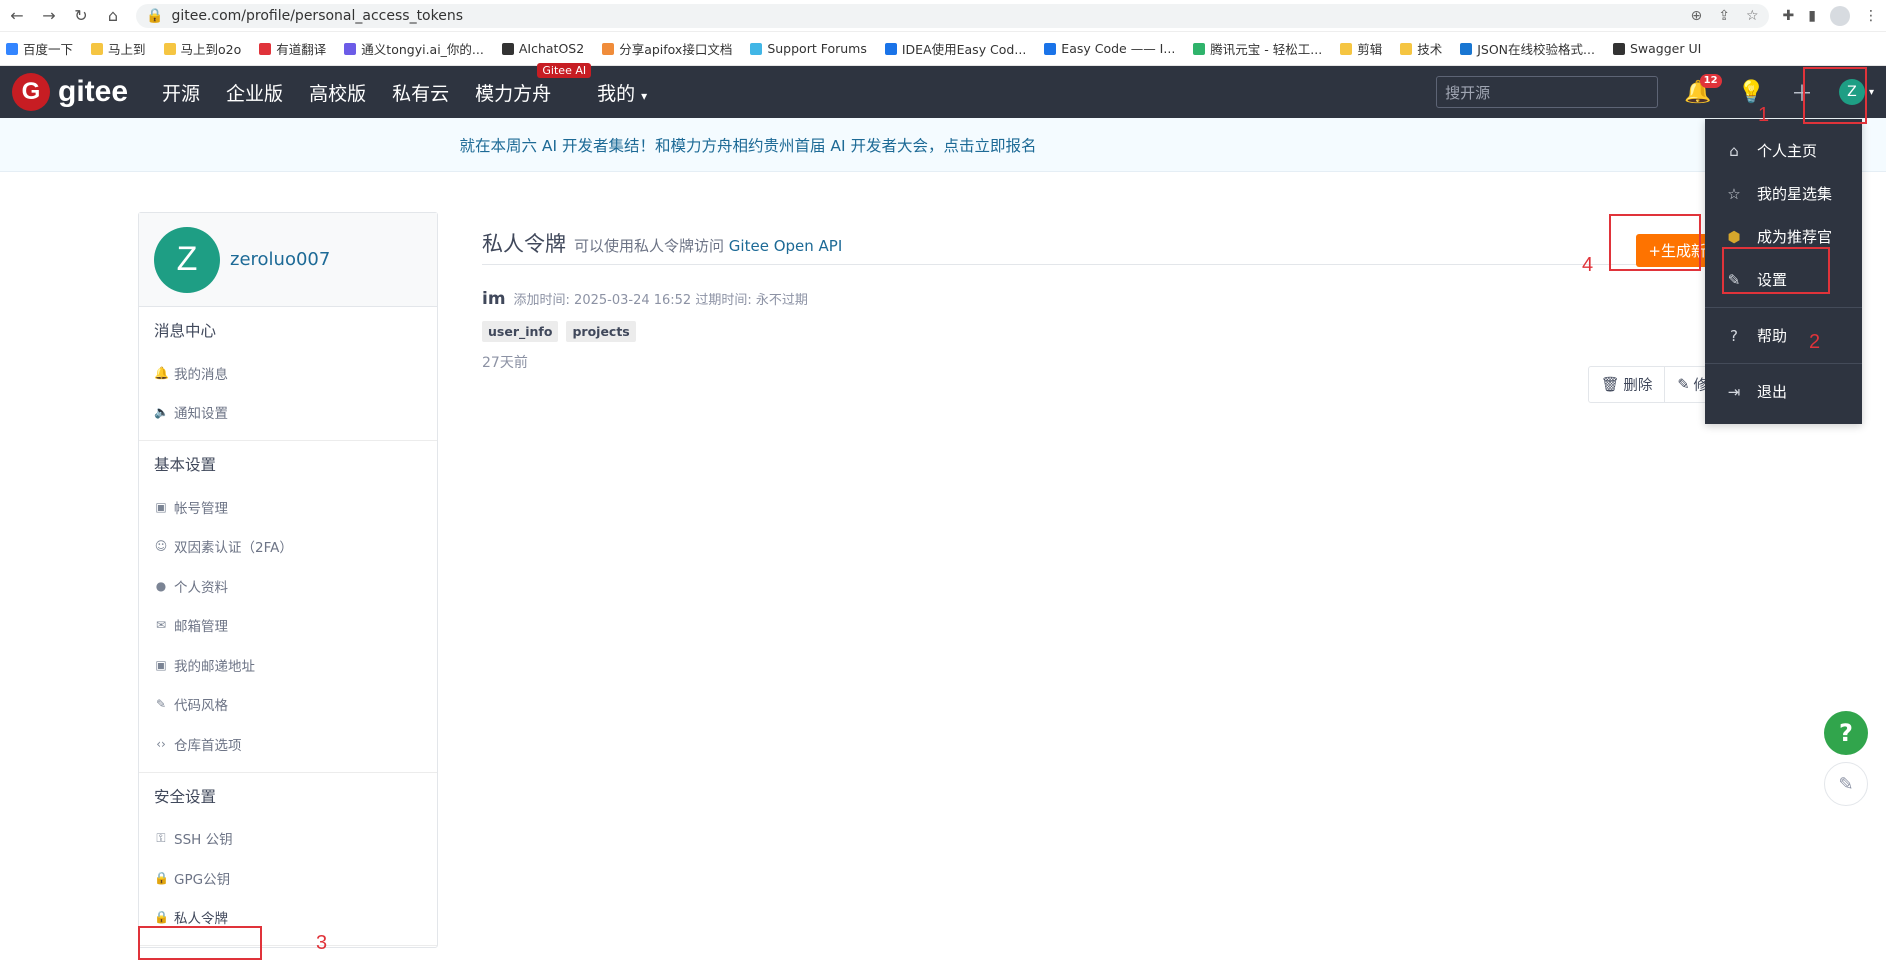  I want to click on token-meta: 添加时间: 2025-03-24 16:52 过期时间: 永不过期, so click(660, 300).